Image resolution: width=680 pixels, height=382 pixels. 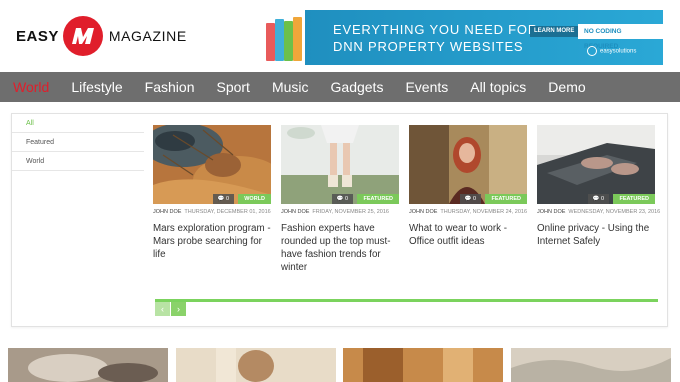 I want to click on logo-m-icon, so click(x=82, y=36).